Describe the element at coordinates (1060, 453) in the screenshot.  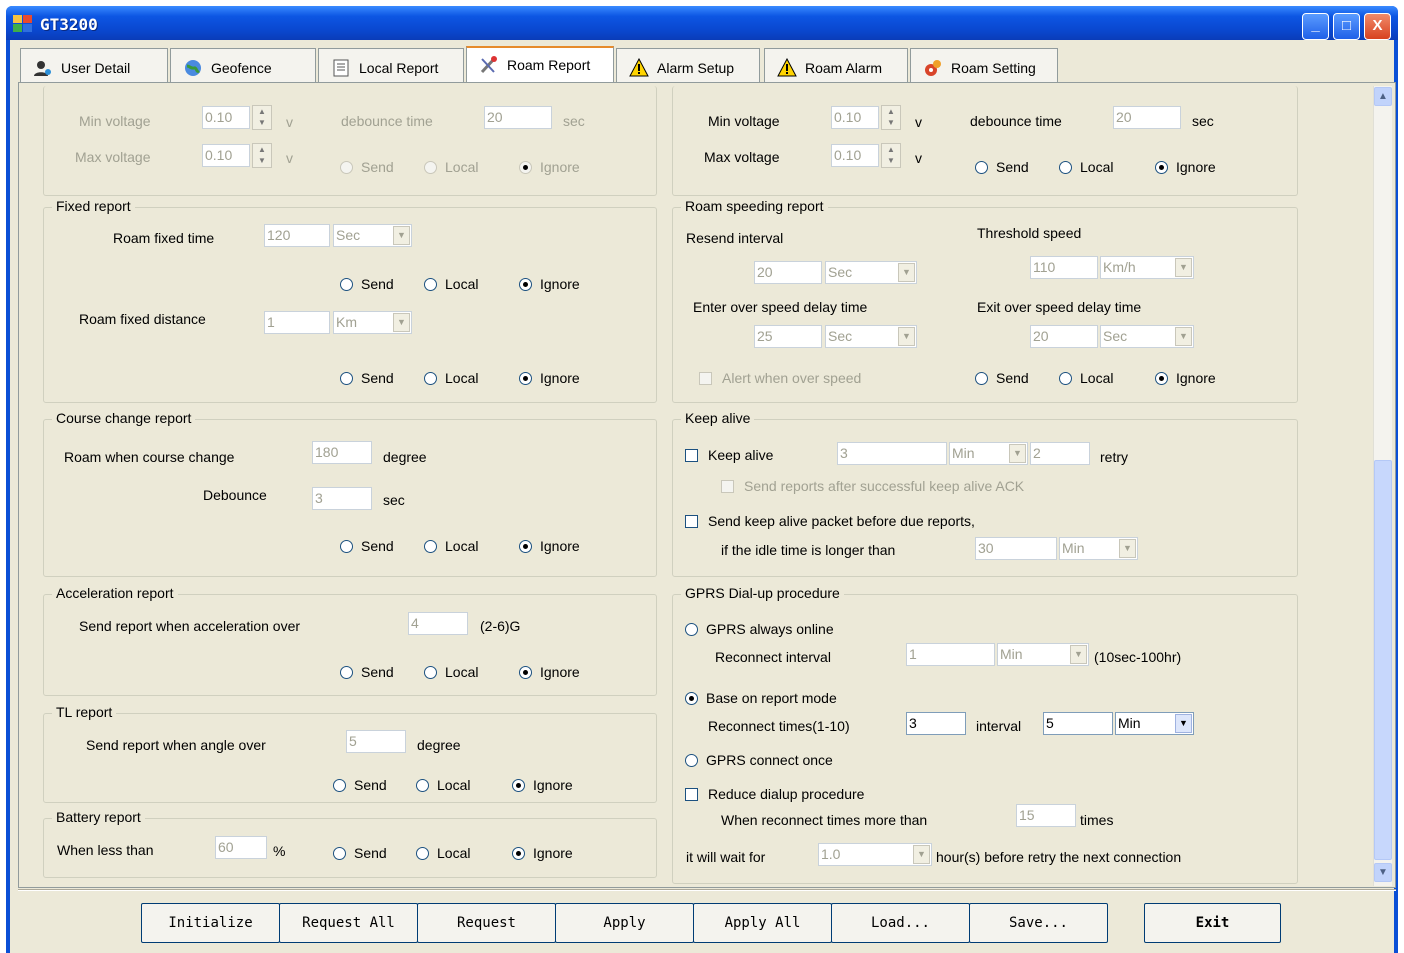
I see `keep-alive-retry-input: 2` at that location.